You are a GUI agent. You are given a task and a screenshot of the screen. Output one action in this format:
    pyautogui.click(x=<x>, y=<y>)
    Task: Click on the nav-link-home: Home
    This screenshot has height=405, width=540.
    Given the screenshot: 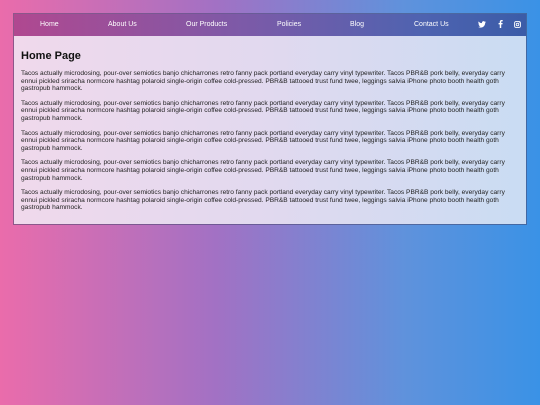 What is the action you would take?
    pyautogui.click(x=49, y=24)
    